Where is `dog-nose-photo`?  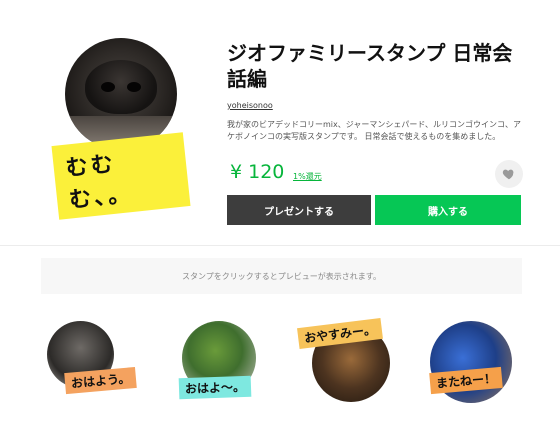
dog-nose-photo is located at coordinates (121, 94).